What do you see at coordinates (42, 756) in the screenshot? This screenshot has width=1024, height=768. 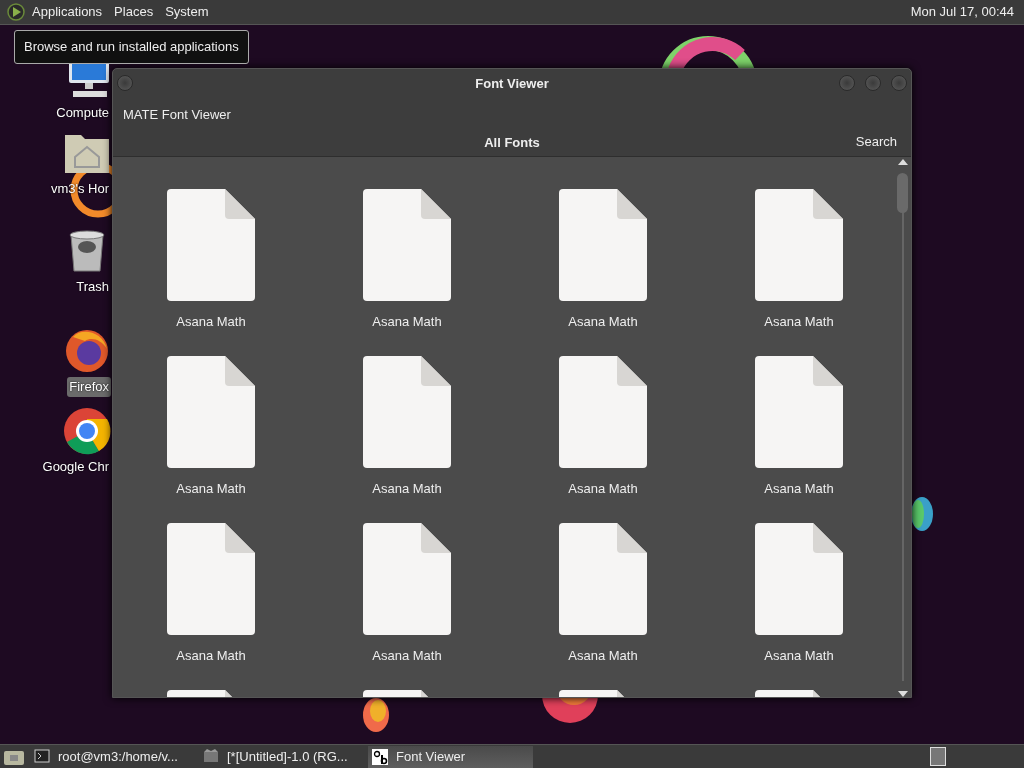 I see `terminal-icon` at bounding box center [42, 756].